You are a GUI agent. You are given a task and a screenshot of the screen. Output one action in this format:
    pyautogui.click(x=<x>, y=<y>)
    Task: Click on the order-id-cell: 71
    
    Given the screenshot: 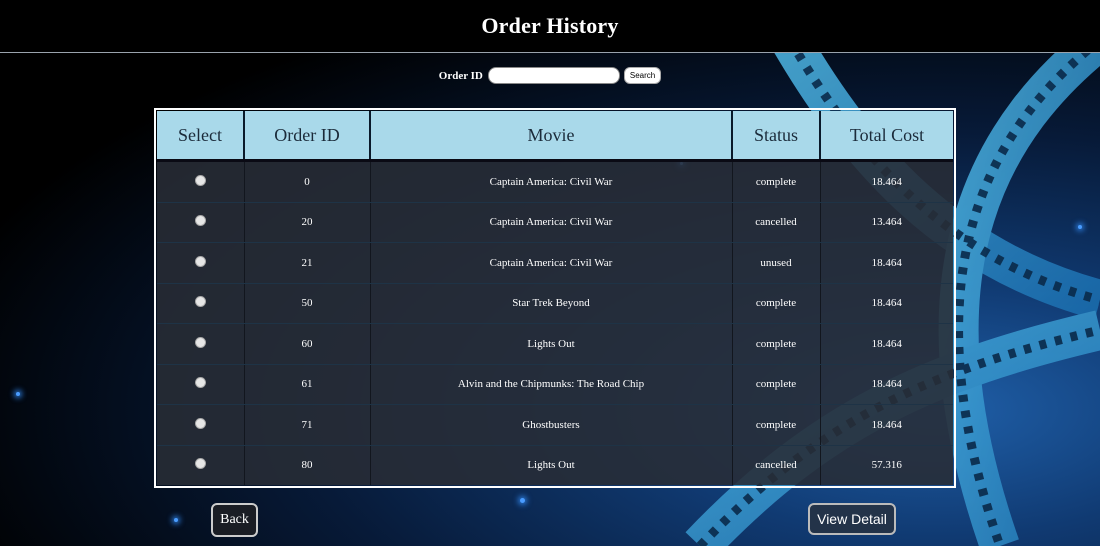 What is the action you would take?
    pyautogui.click(x=307, y=425)
    